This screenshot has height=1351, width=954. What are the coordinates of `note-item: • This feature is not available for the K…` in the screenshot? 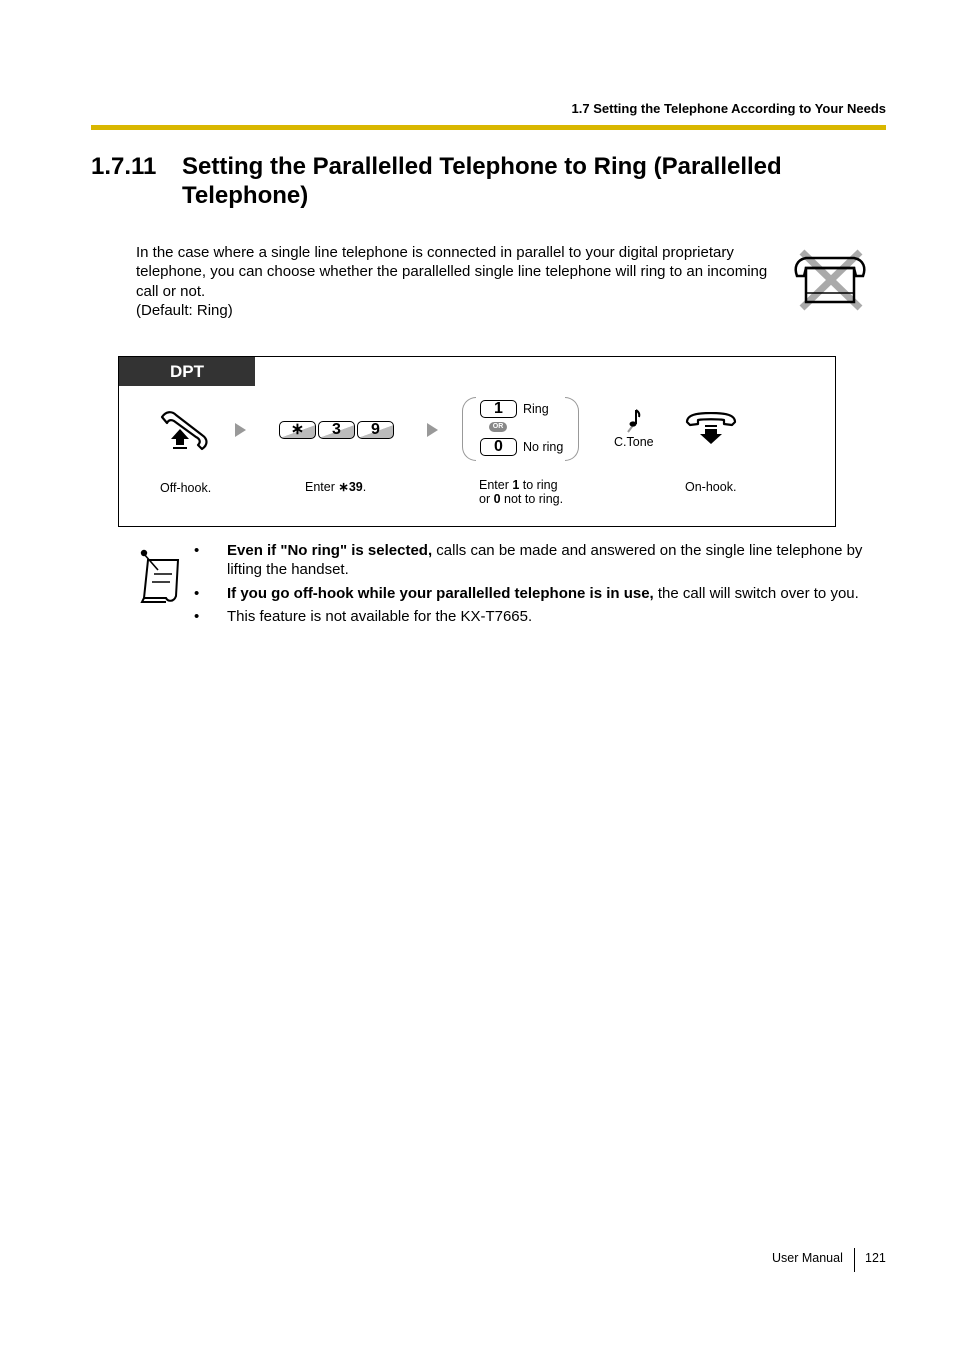 It's located at (539, 616).